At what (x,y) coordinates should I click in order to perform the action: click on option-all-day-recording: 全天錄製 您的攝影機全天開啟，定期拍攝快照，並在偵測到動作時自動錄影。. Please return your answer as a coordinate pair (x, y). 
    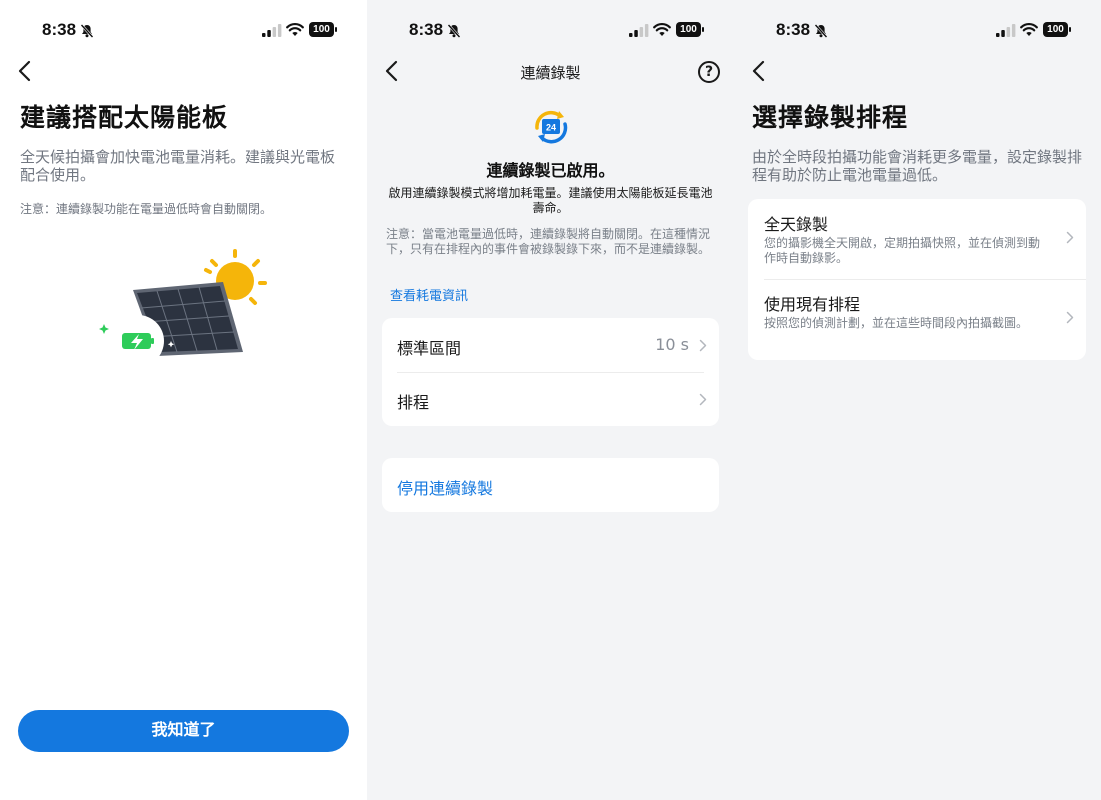
    Looking at the image, I should click on (917, 239).